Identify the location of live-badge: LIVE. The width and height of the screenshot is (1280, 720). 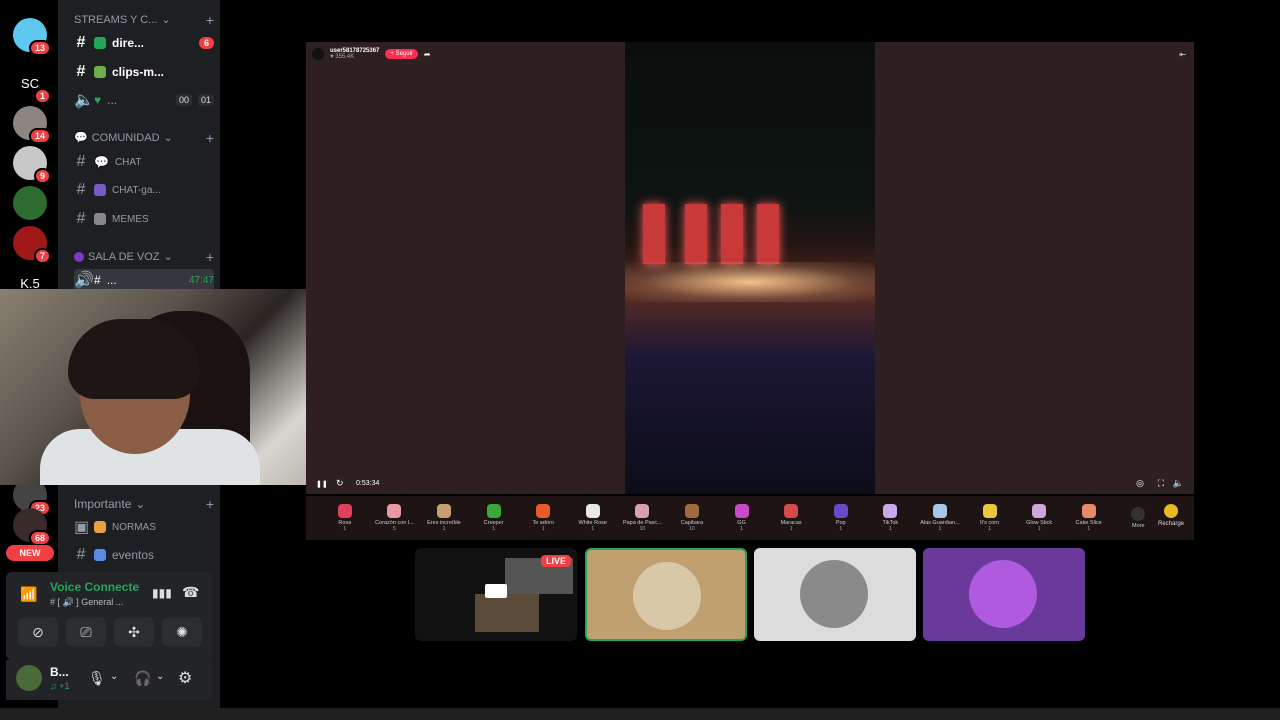
(555, 561).